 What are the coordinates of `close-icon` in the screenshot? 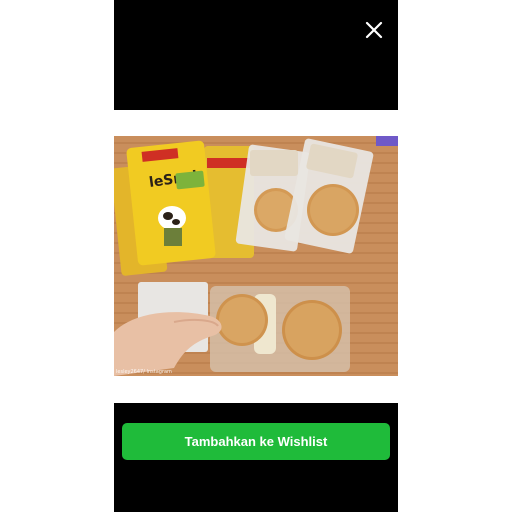 It's located at (374, 30).